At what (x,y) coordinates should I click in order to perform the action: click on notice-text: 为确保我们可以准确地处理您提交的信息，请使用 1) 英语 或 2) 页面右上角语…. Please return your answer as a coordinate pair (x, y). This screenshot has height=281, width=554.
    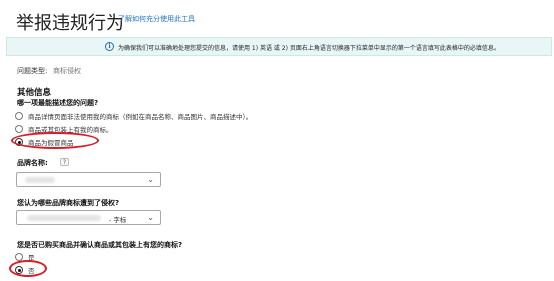
    Looking at the image, I should click on (309, 48).